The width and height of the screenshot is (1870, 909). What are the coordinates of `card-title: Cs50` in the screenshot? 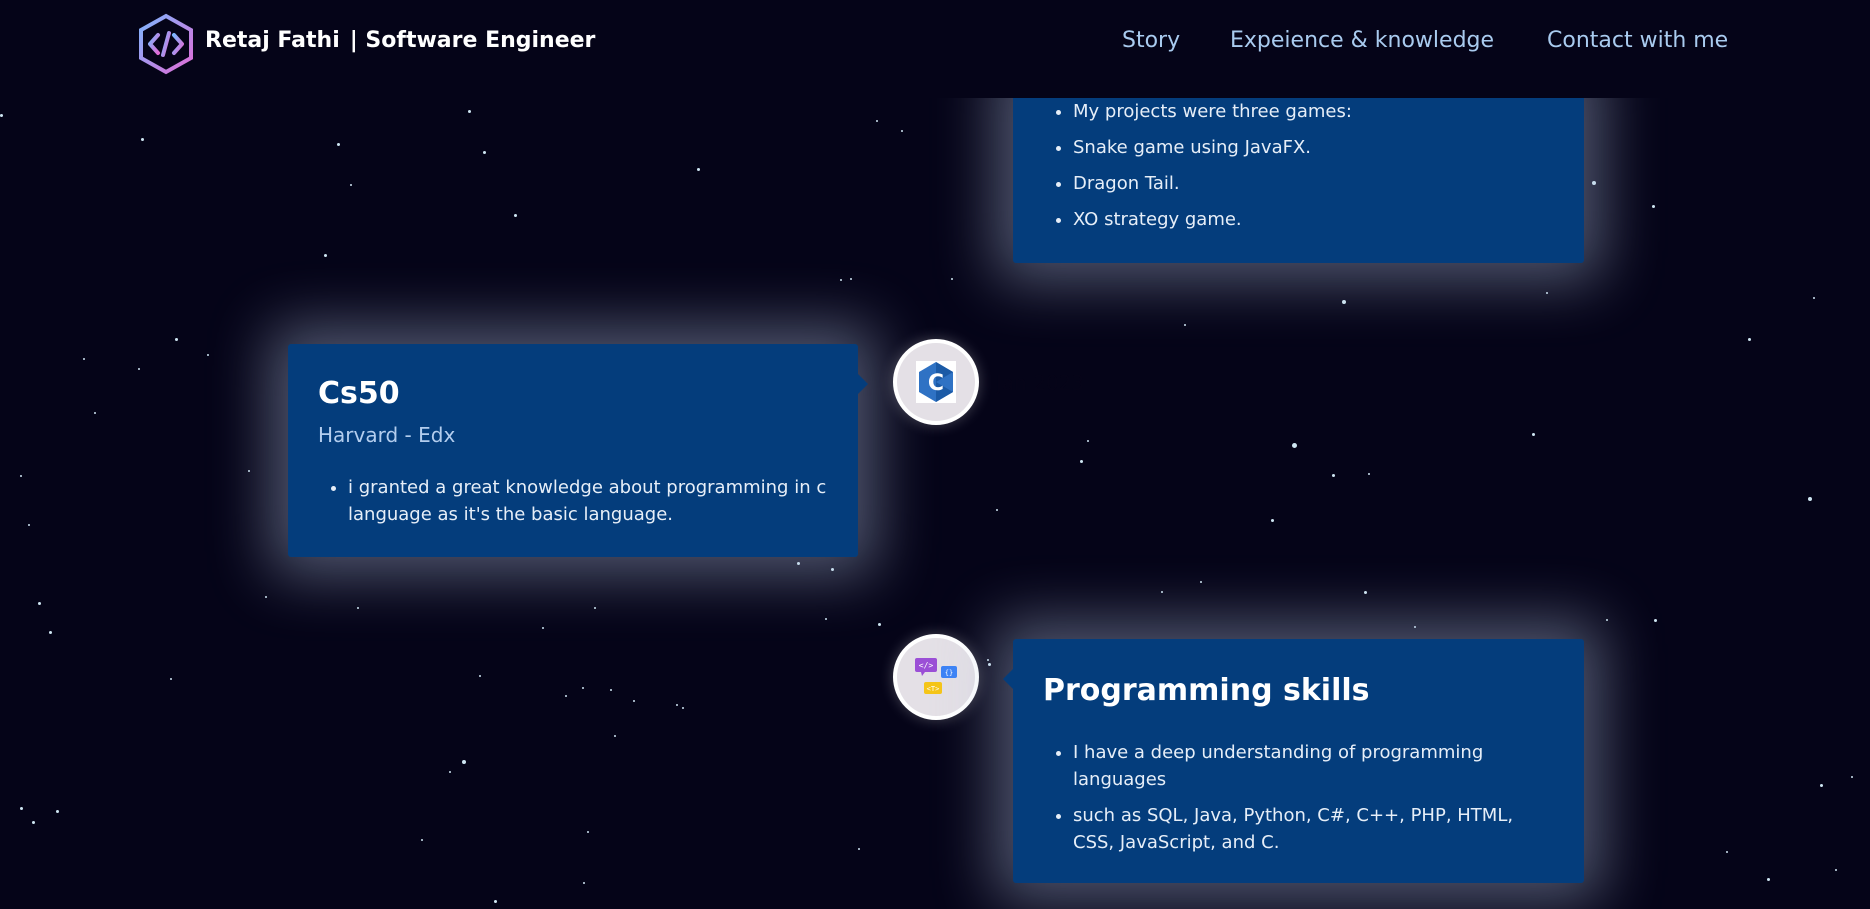 It's located at (359, 393).